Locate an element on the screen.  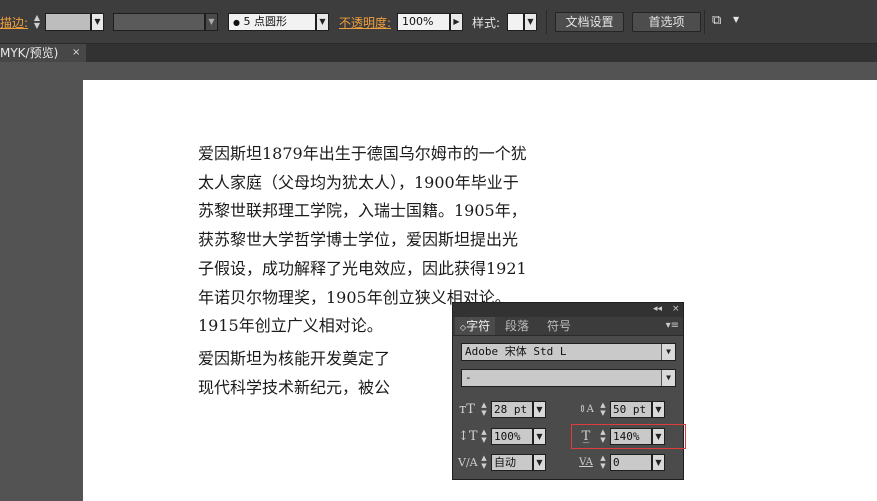
panel-tabs: ◇字符 段落 符号 ▾≡ is located at coordinates (568, 326).